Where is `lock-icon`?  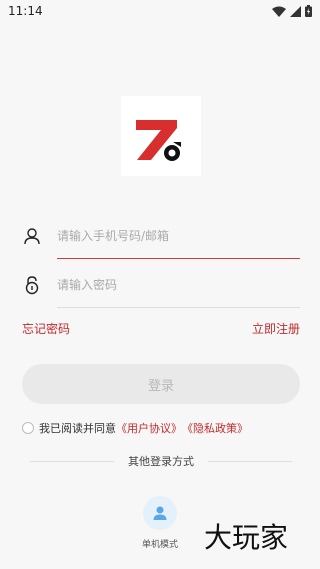
lock-icon is located at coordinates (32, 285).